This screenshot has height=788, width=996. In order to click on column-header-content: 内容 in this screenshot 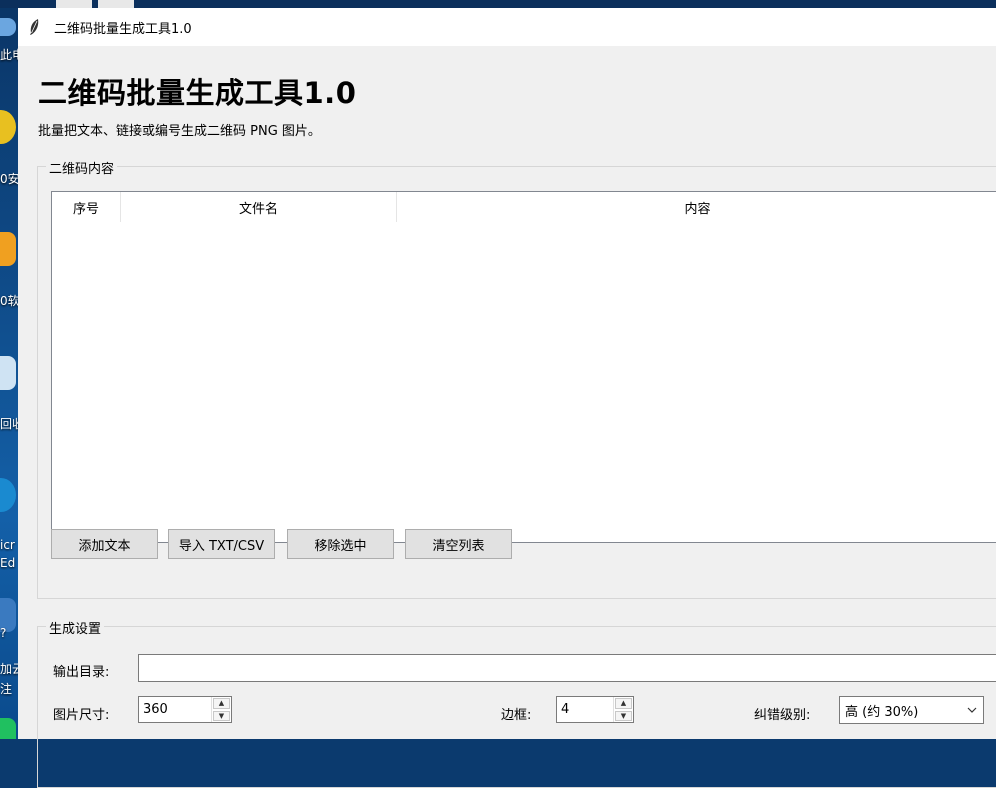, I will do `click(696, 207)`.